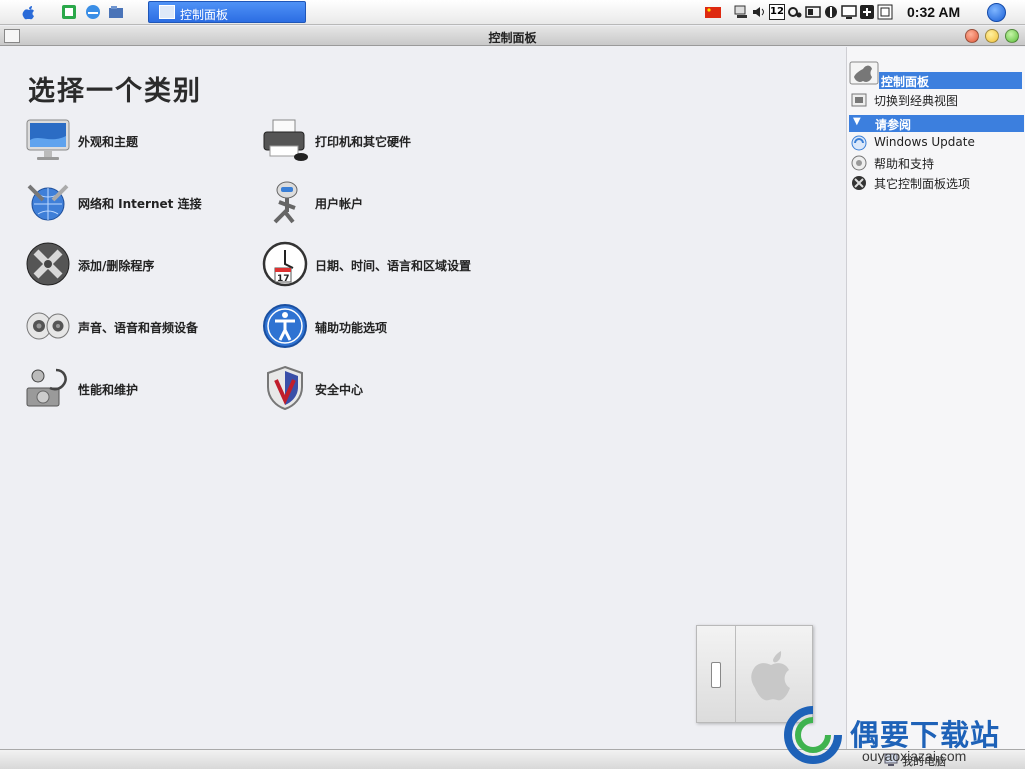 Image resolution: width=1025 pixels, height=769 pixels. I want to click on desktop-icon, so click(69, 12).